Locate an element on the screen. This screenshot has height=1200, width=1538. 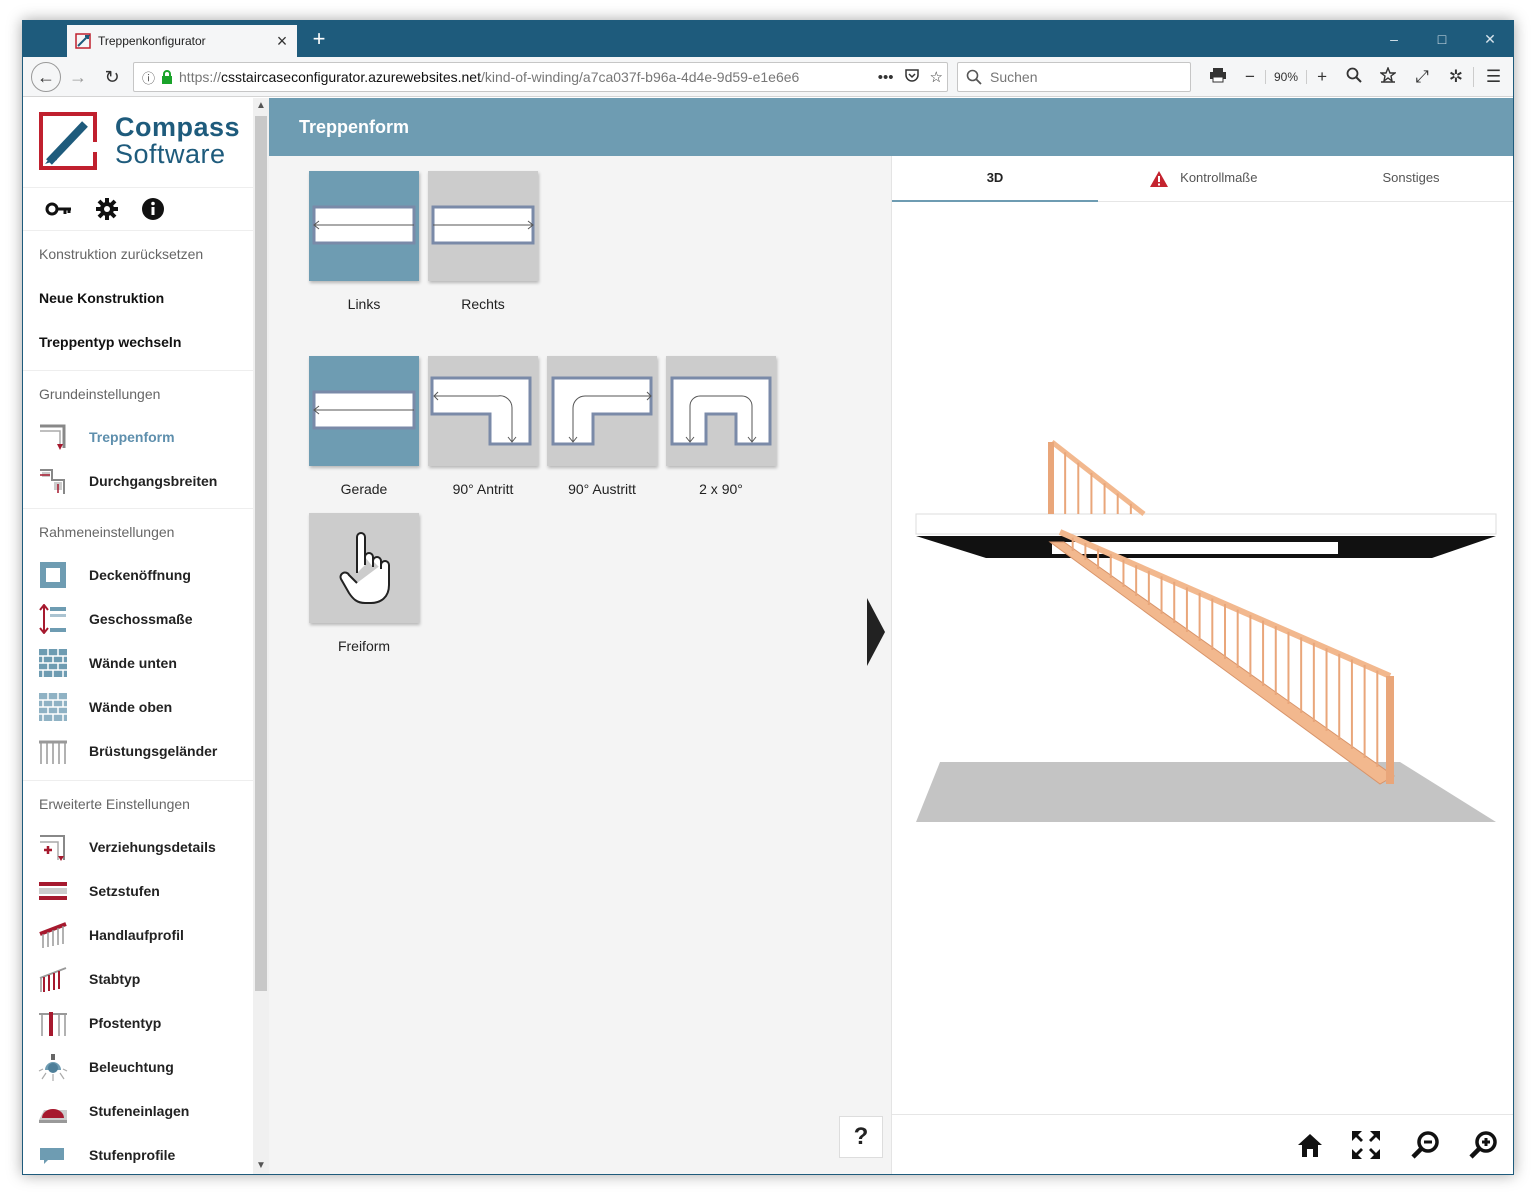
wall-bottom-icon is located at coordinates (53, 663).